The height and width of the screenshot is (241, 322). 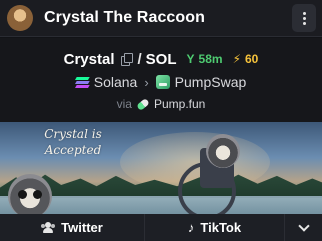 I want to click on banner-caption: Crystal is Accepted, so click(x=73, y=142).